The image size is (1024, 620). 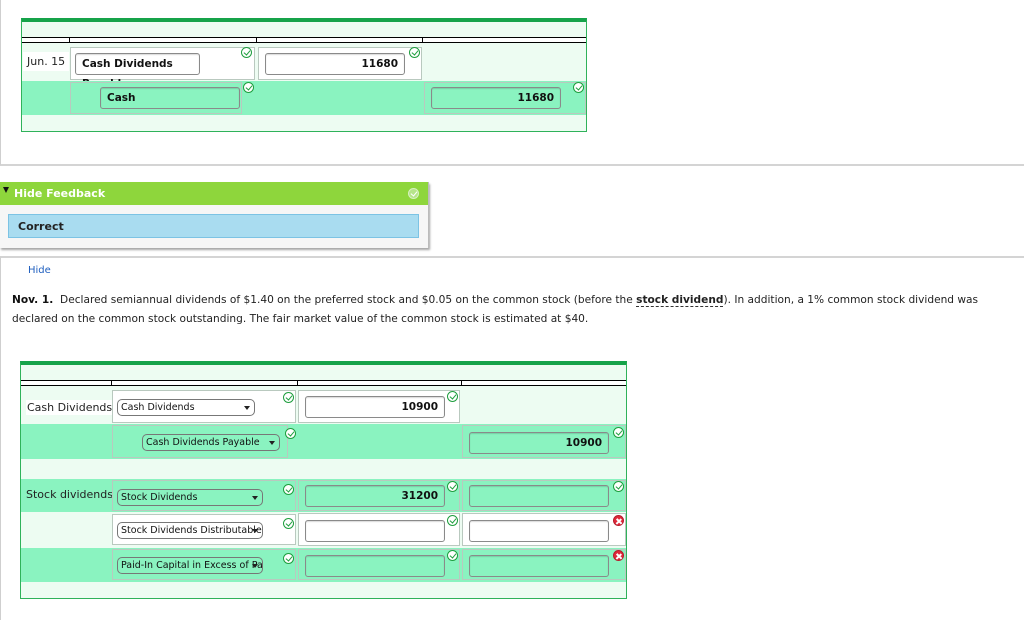 I want to click on account-select: Paid-In Capital in Excess of Par, so click(x=190, y=565).